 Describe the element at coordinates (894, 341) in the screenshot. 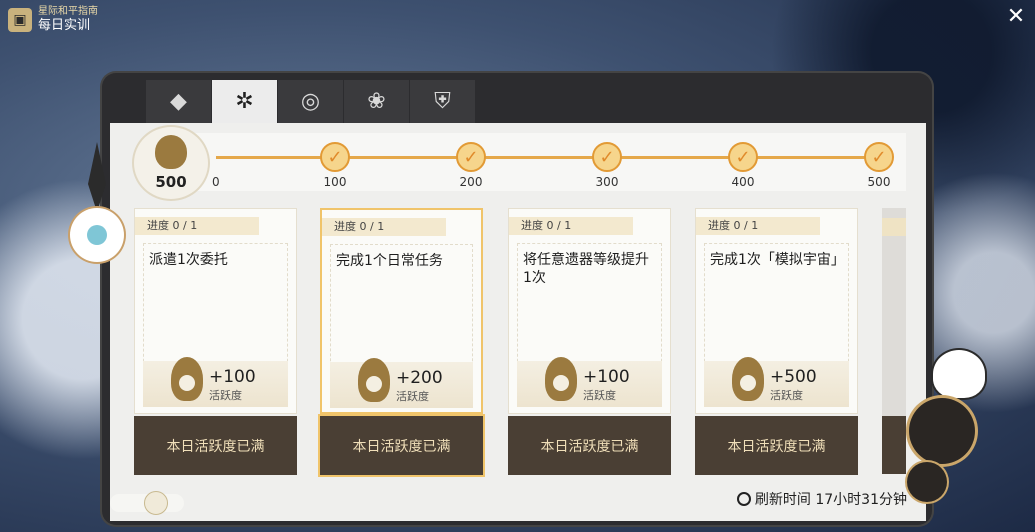

I see `next-task-card-peek` at that location.